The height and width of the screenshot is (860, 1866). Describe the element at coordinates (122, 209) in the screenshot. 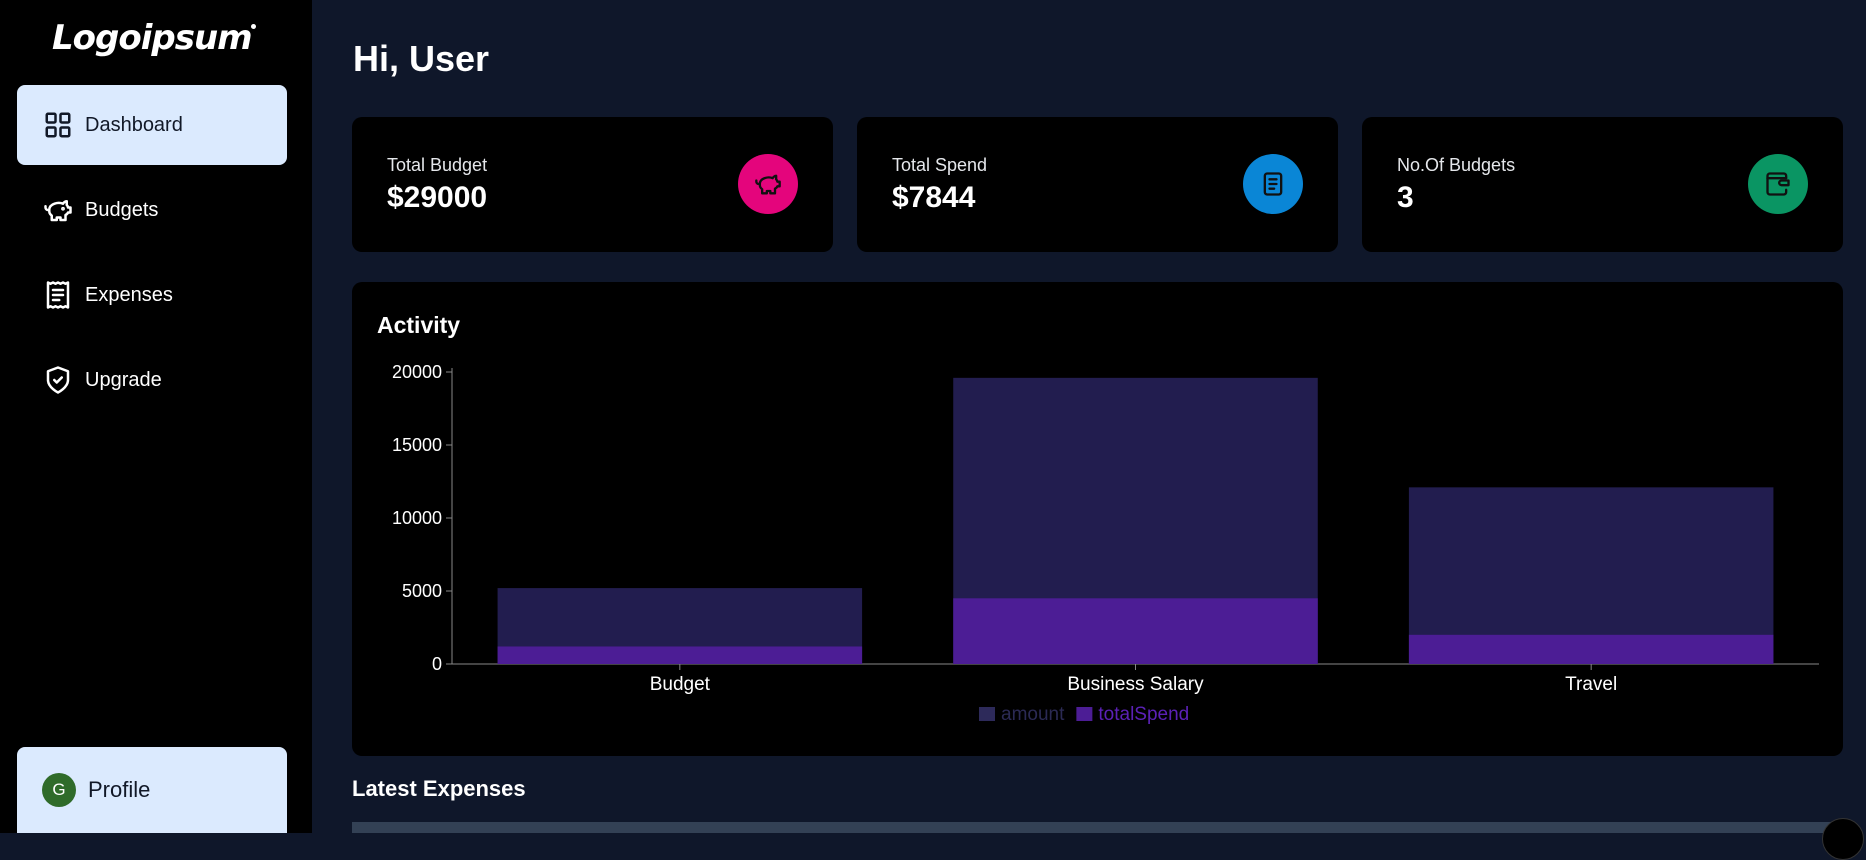

I see `sidebar-item-label: Budgets` at that location.